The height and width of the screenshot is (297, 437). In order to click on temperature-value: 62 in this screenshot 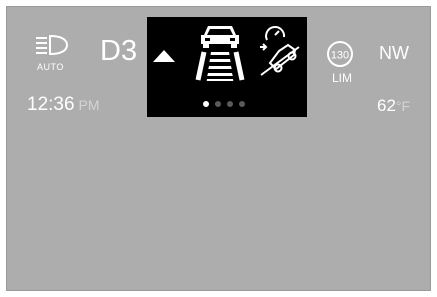, I will do `click(386, 105)`.